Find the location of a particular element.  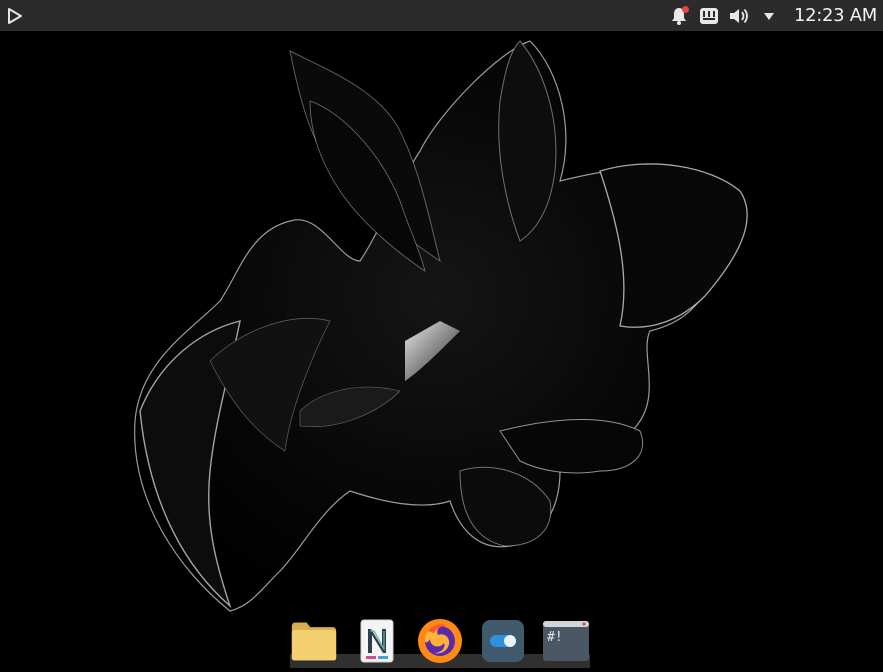

top-panel: 12:23 AM is located at coordinates (441, 15).